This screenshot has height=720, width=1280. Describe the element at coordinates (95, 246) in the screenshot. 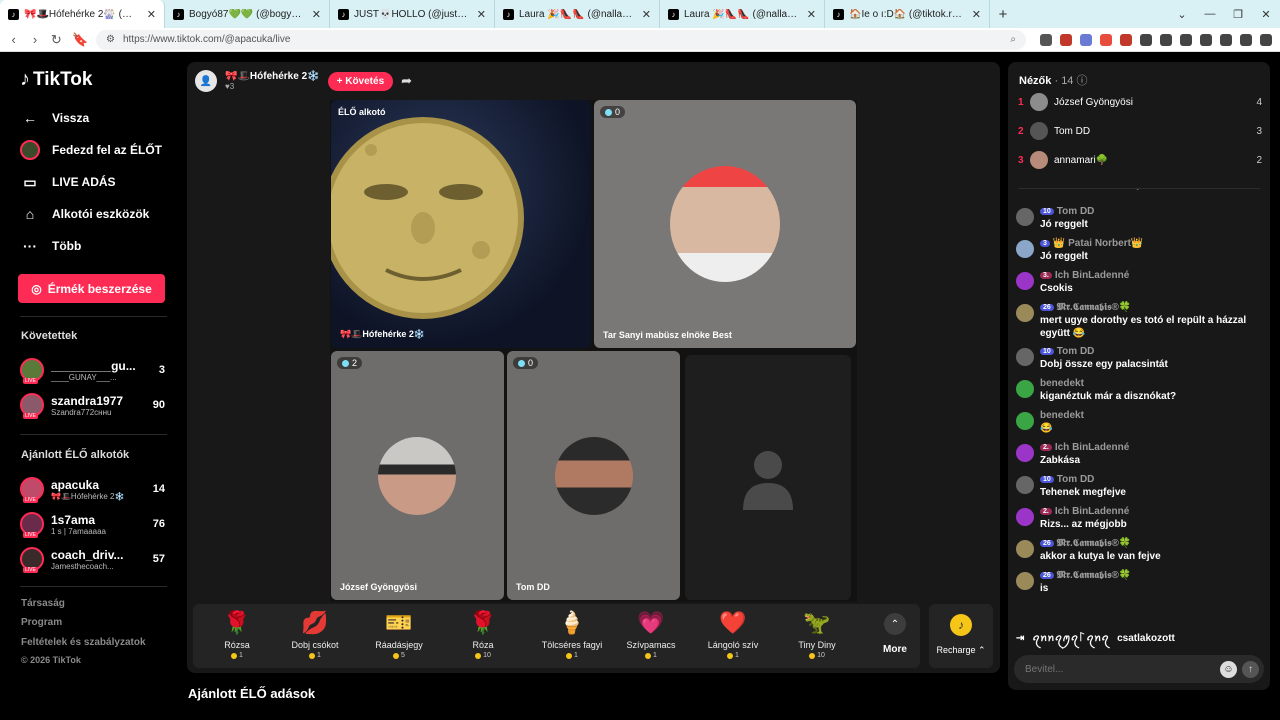

I see `nav-more: ··· Több` at that location.